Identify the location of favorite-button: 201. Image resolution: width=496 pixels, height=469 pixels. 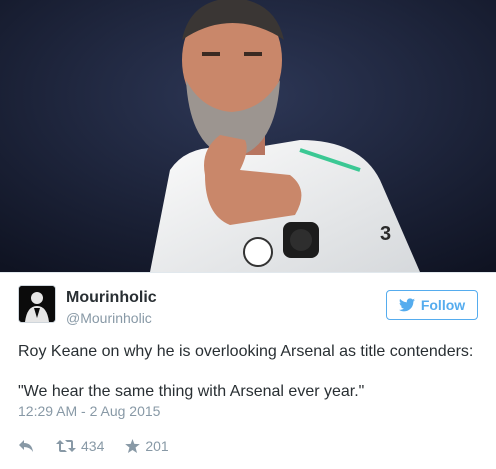
(147, 446).